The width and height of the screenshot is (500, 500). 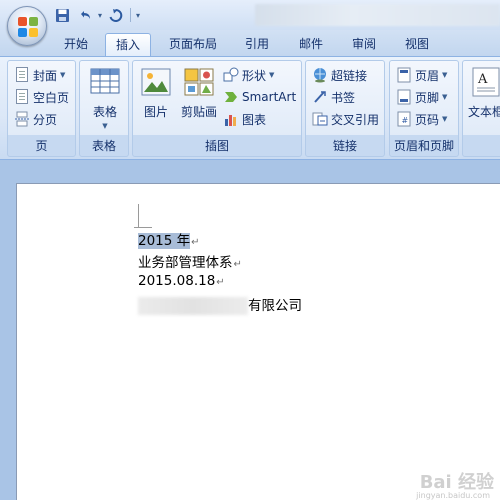 I want to click on document-line-date: 2015.08.18↵, so click(x=181, y=281).